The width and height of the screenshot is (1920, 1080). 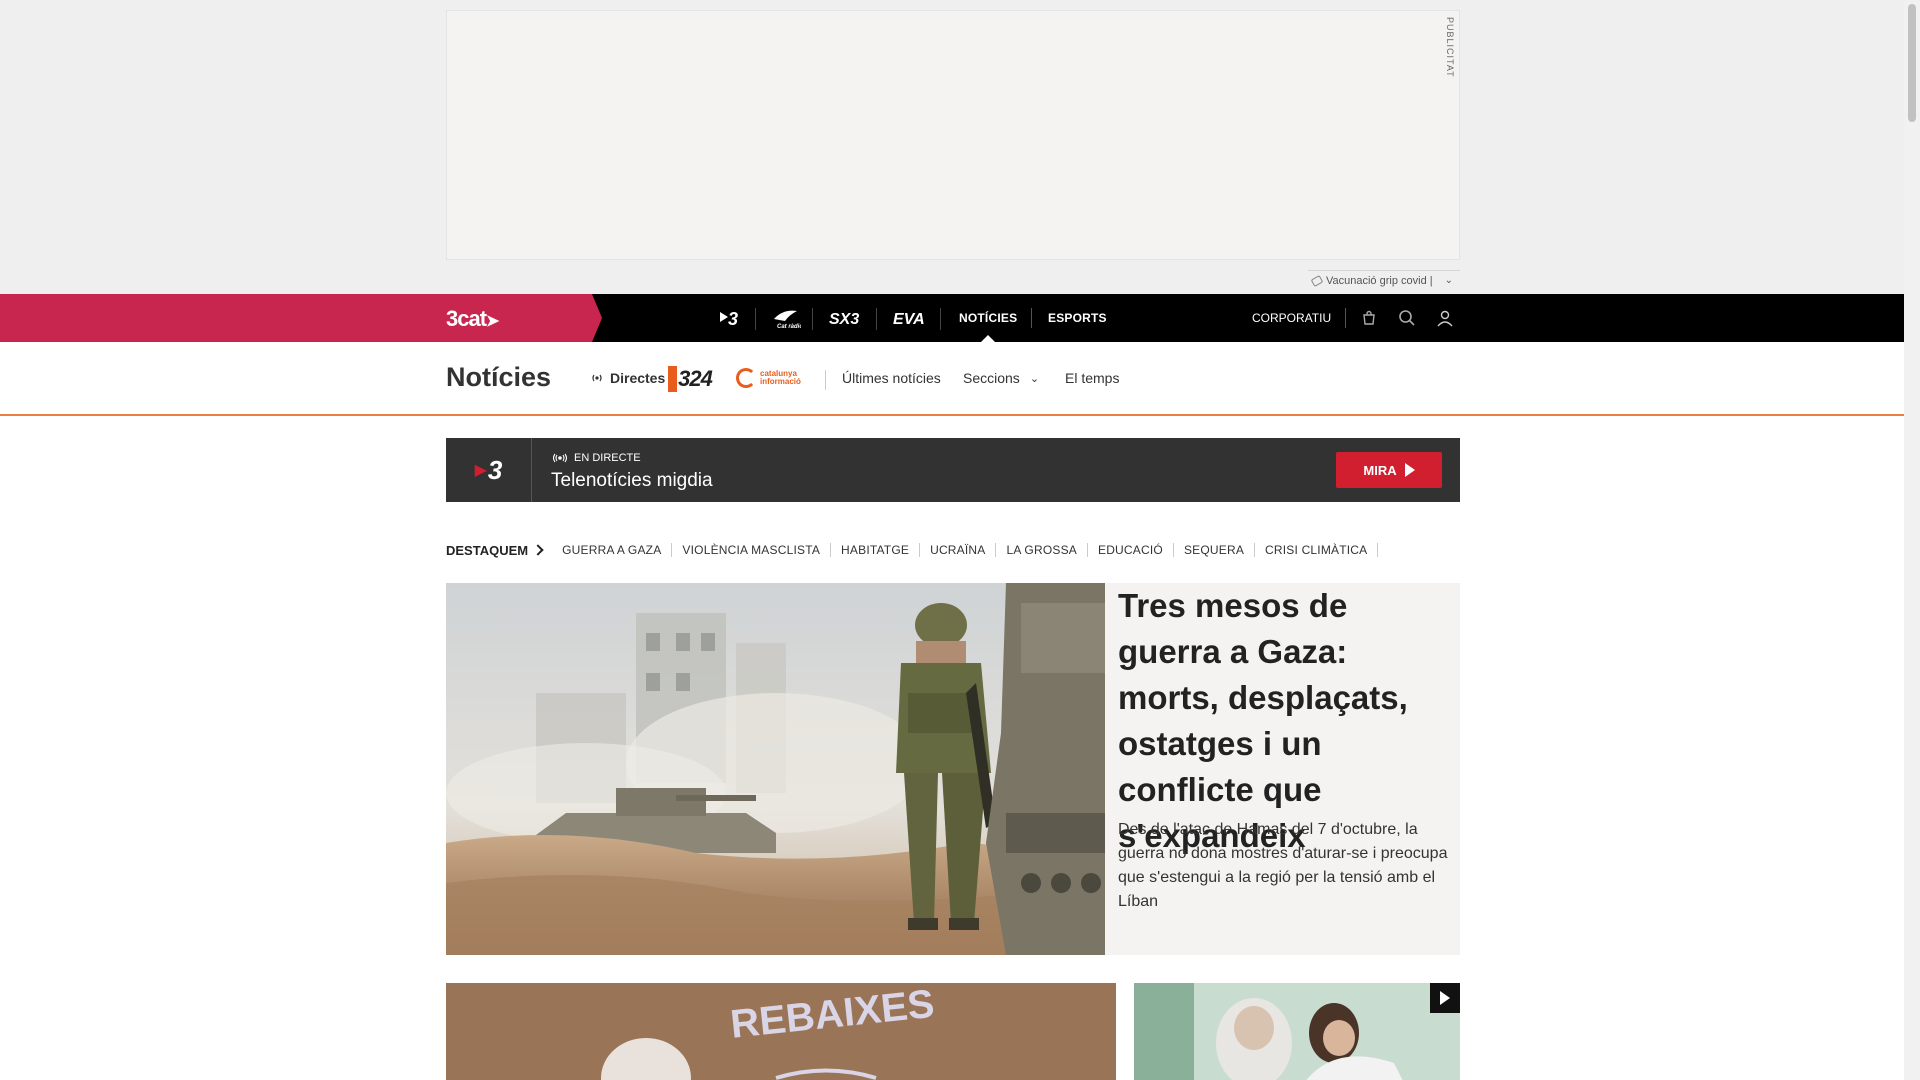 I want to click on tv3-logo-icon: 3, so click(x=729, y=318).